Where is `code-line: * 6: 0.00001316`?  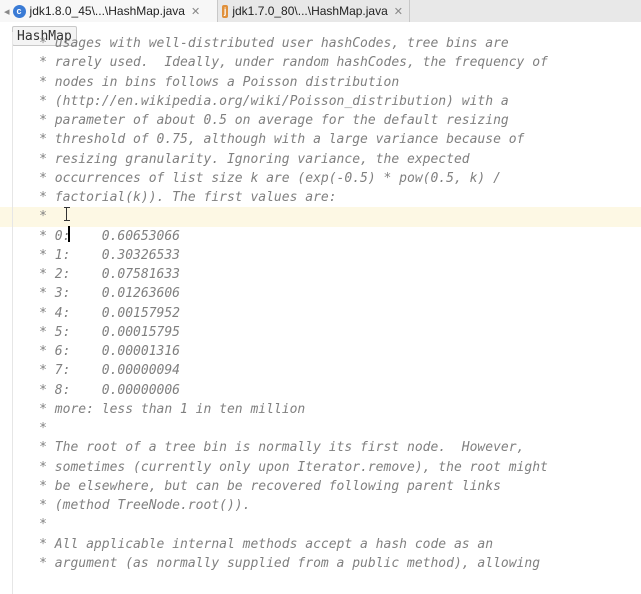
code-line: * 6: 0.00001316 is located at coordinates (320, 351).